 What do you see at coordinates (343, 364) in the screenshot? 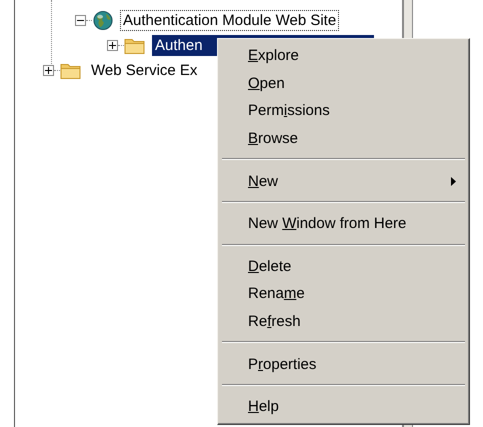
I see `menu-item: Properties` at bounding box center [343, 364].